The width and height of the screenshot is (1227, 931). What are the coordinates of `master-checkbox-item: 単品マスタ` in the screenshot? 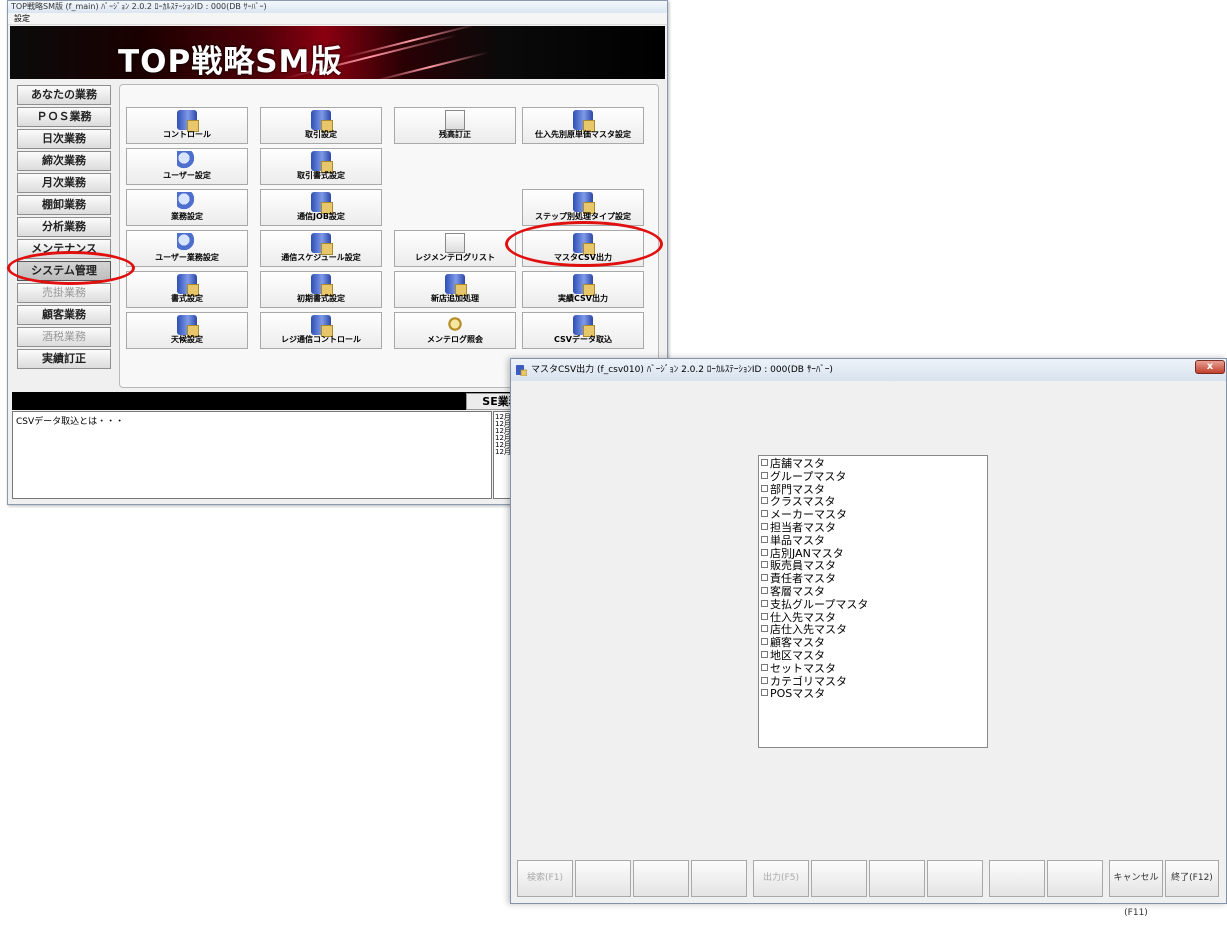 It's located at (873, 540).